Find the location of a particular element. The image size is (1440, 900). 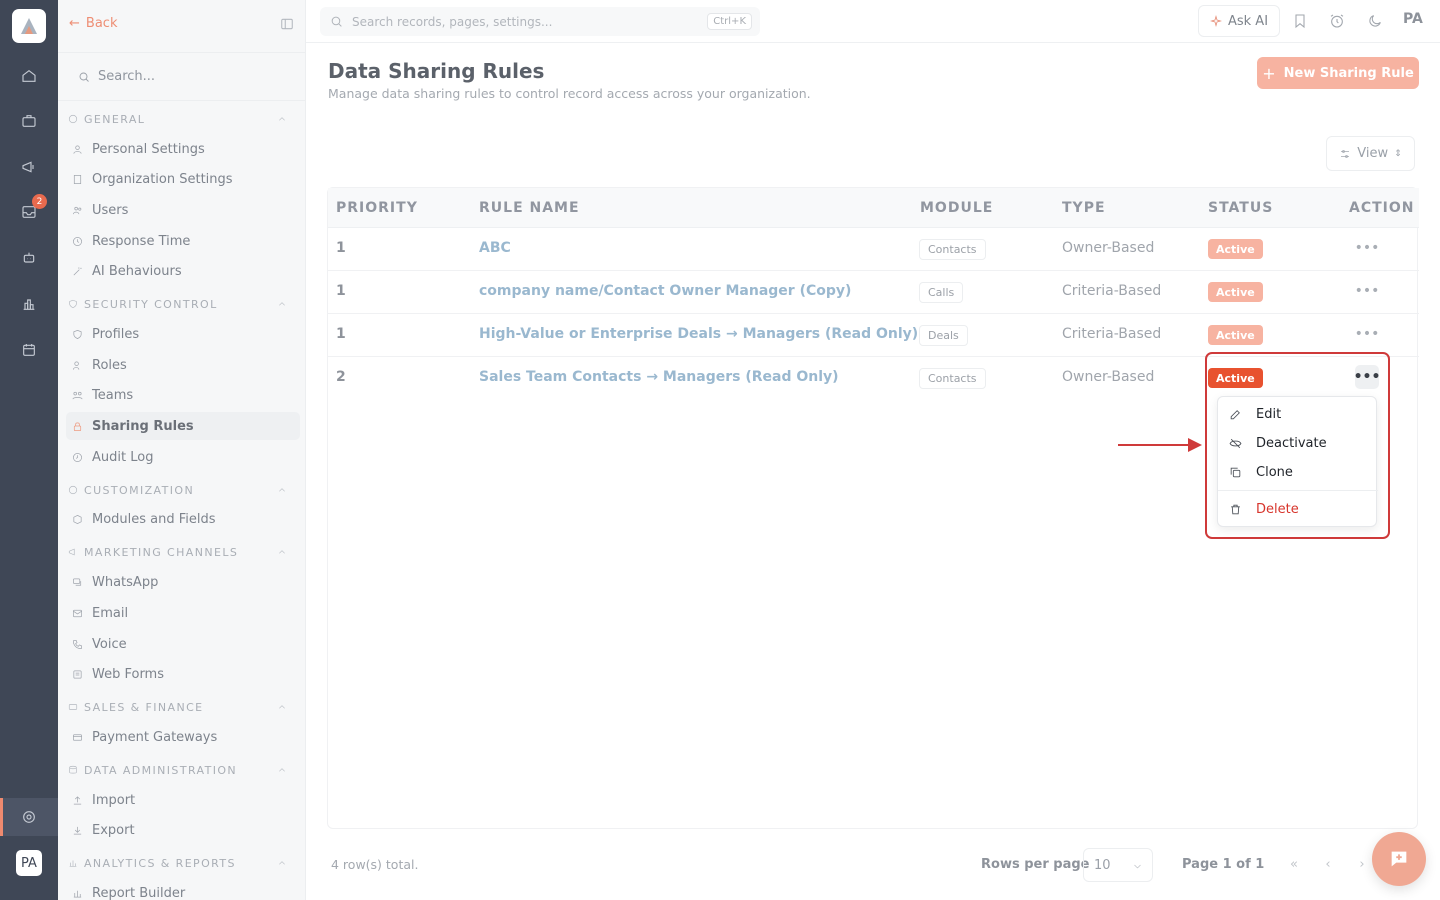

upload-icon is located at coordinates (77, 800).